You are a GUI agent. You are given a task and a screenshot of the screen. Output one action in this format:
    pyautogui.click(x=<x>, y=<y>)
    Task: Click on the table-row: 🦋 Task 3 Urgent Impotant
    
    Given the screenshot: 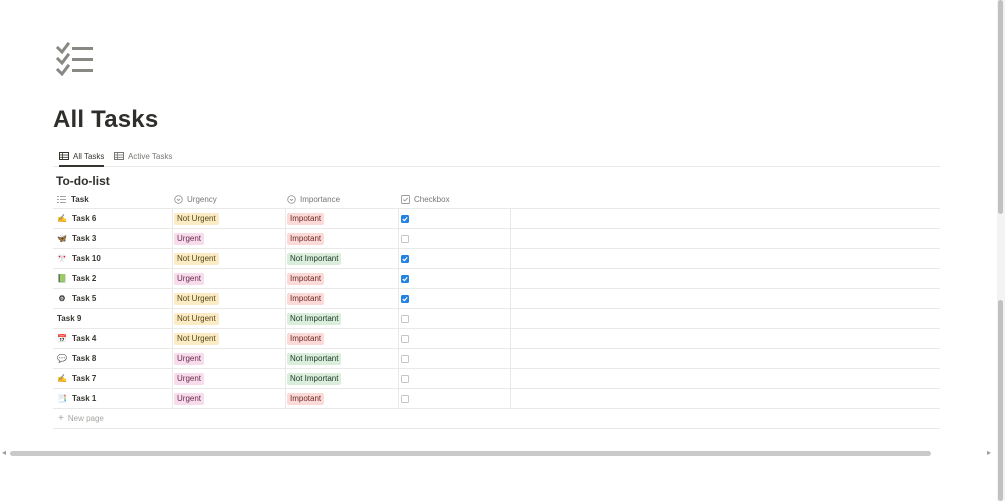 What is the action you would take?
    pyautogui.click(x=496, y=239)
    